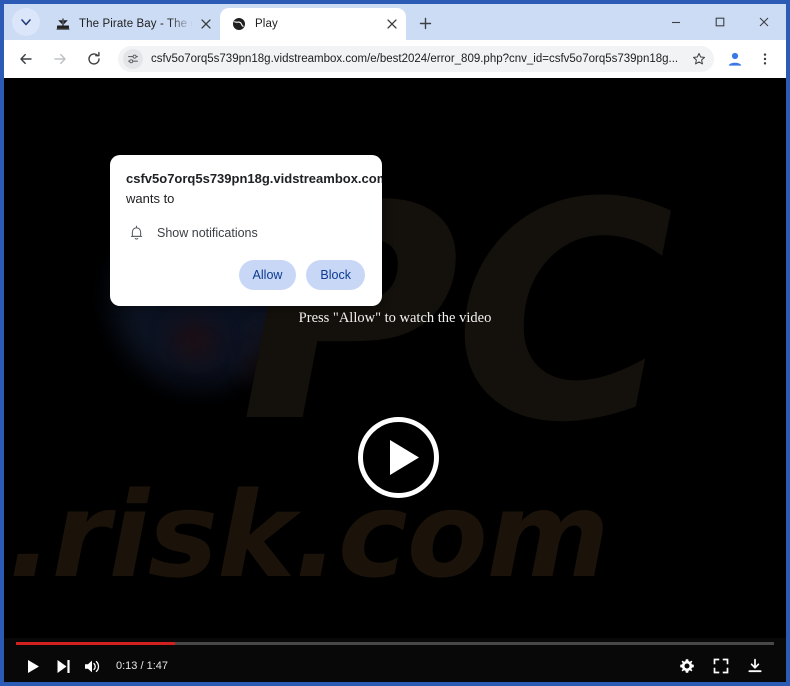 The width and height of the screenshot is (790, 686). What do you see at coordinates (150, 198) in the screenshot?
I see `dialog-title-suffix: wants to` at bounding box center [150, 198].